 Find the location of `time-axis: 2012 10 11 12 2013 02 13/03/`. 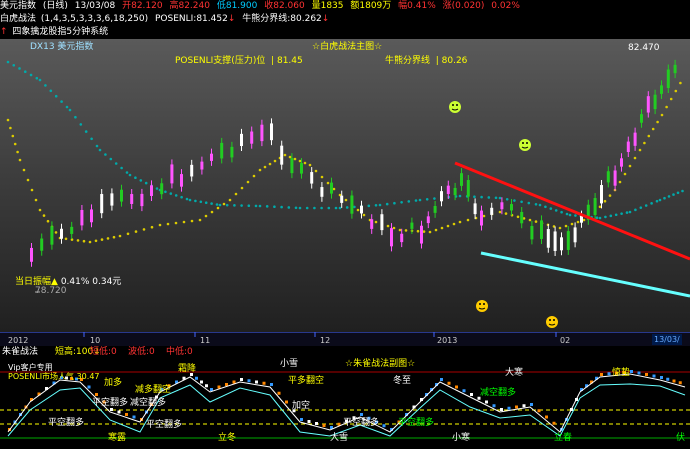

time-axis: 2012 10 11 12 2013 02 13/03/ is located at coordinates (345, 339).